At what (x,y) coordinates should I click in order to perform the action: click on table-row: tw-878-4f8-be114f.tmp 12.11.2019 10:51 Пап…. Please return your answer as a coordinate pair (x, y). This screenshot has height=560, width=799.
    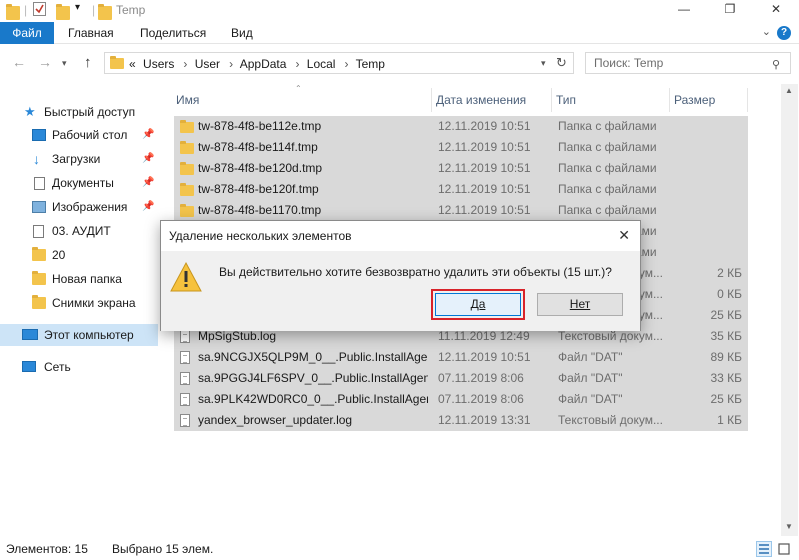
    Looking at the image, I should click on (461, 147).